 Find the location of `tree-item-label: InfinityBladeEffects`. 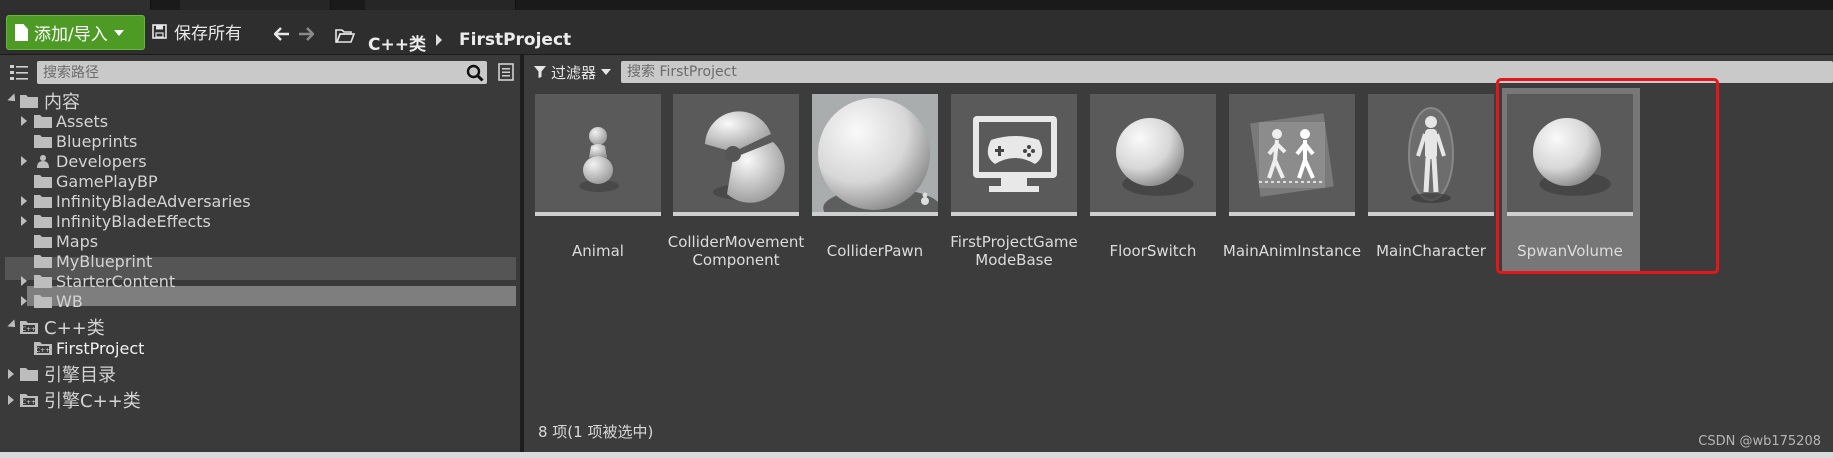

tree-item-label: InfinityBladeEffects is located at coordinates (133, 221).